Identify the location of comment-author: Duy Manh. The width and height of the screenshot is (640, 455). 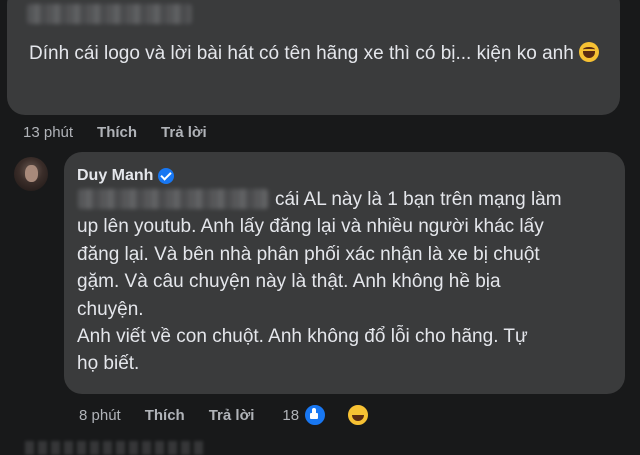
(126, 176).